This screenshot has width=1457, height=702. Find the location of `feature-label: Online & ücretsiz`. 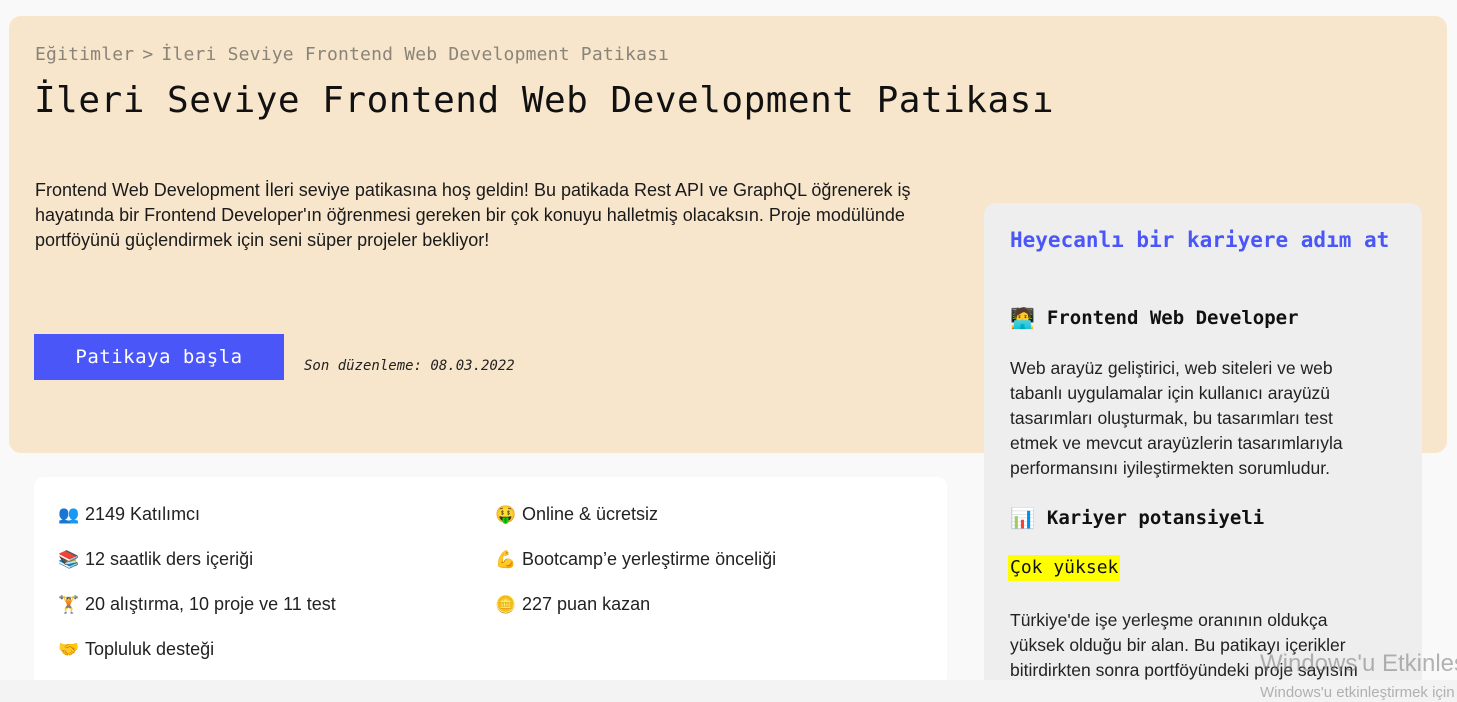

feature-label: Online & ücretsiz is located at coordinates (590, 514).